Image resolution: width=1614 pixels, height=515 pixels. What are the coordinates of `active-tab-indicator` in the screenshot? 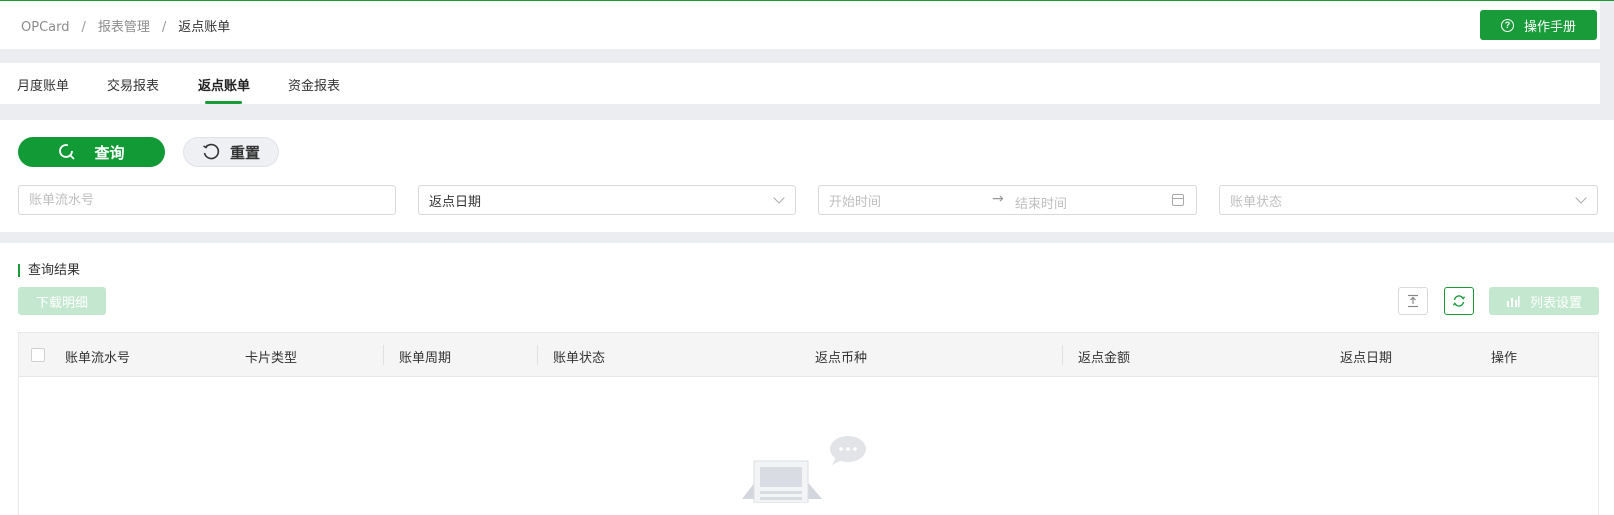 It's located at (223, 102).